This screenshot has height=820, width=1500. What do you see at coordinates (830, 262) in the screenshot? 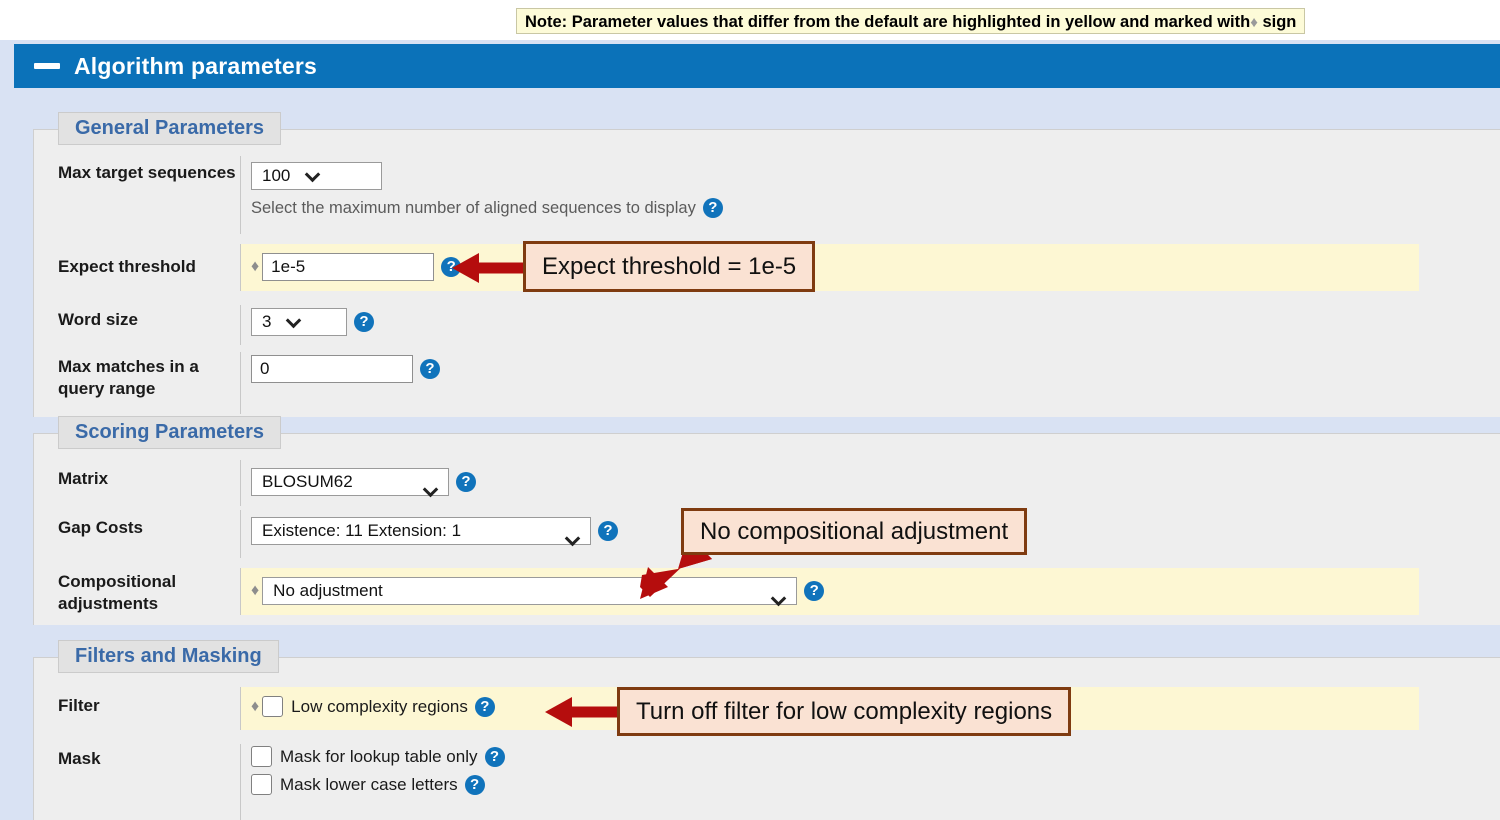
I see `field-expect-threshold: ♦ 1e-5?` at bounding box center [830, 262].